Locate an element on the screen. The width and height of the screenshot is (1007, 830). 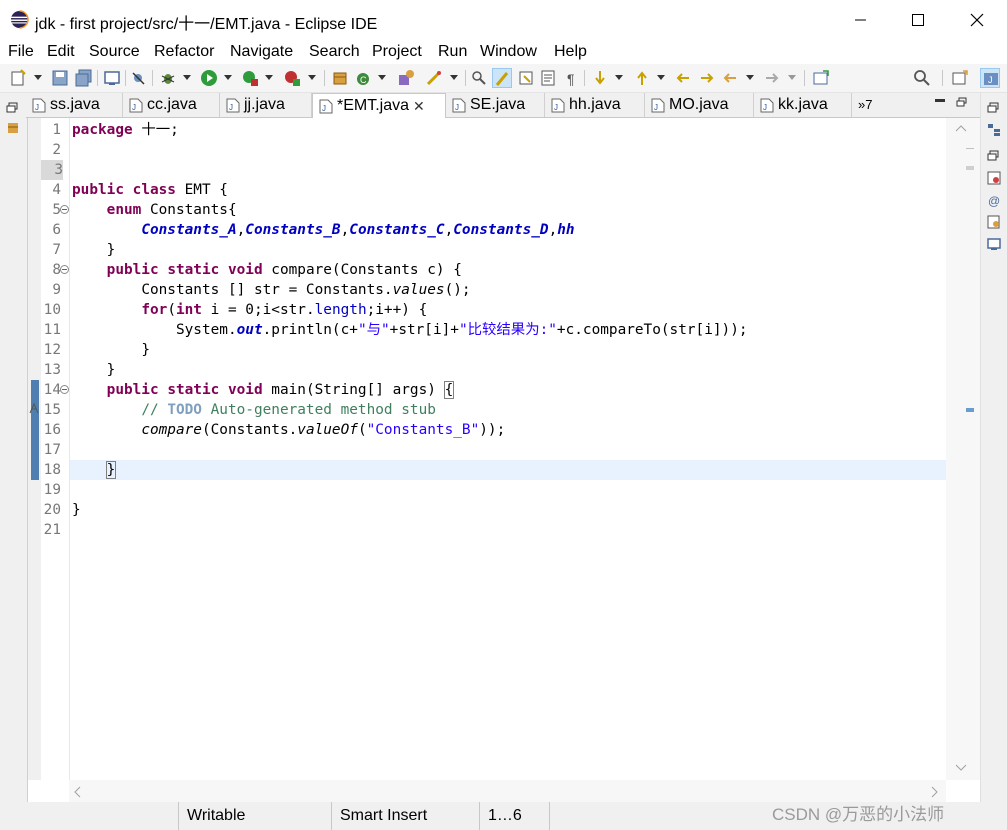
open-task-icon is located at coordinates (434, 78).